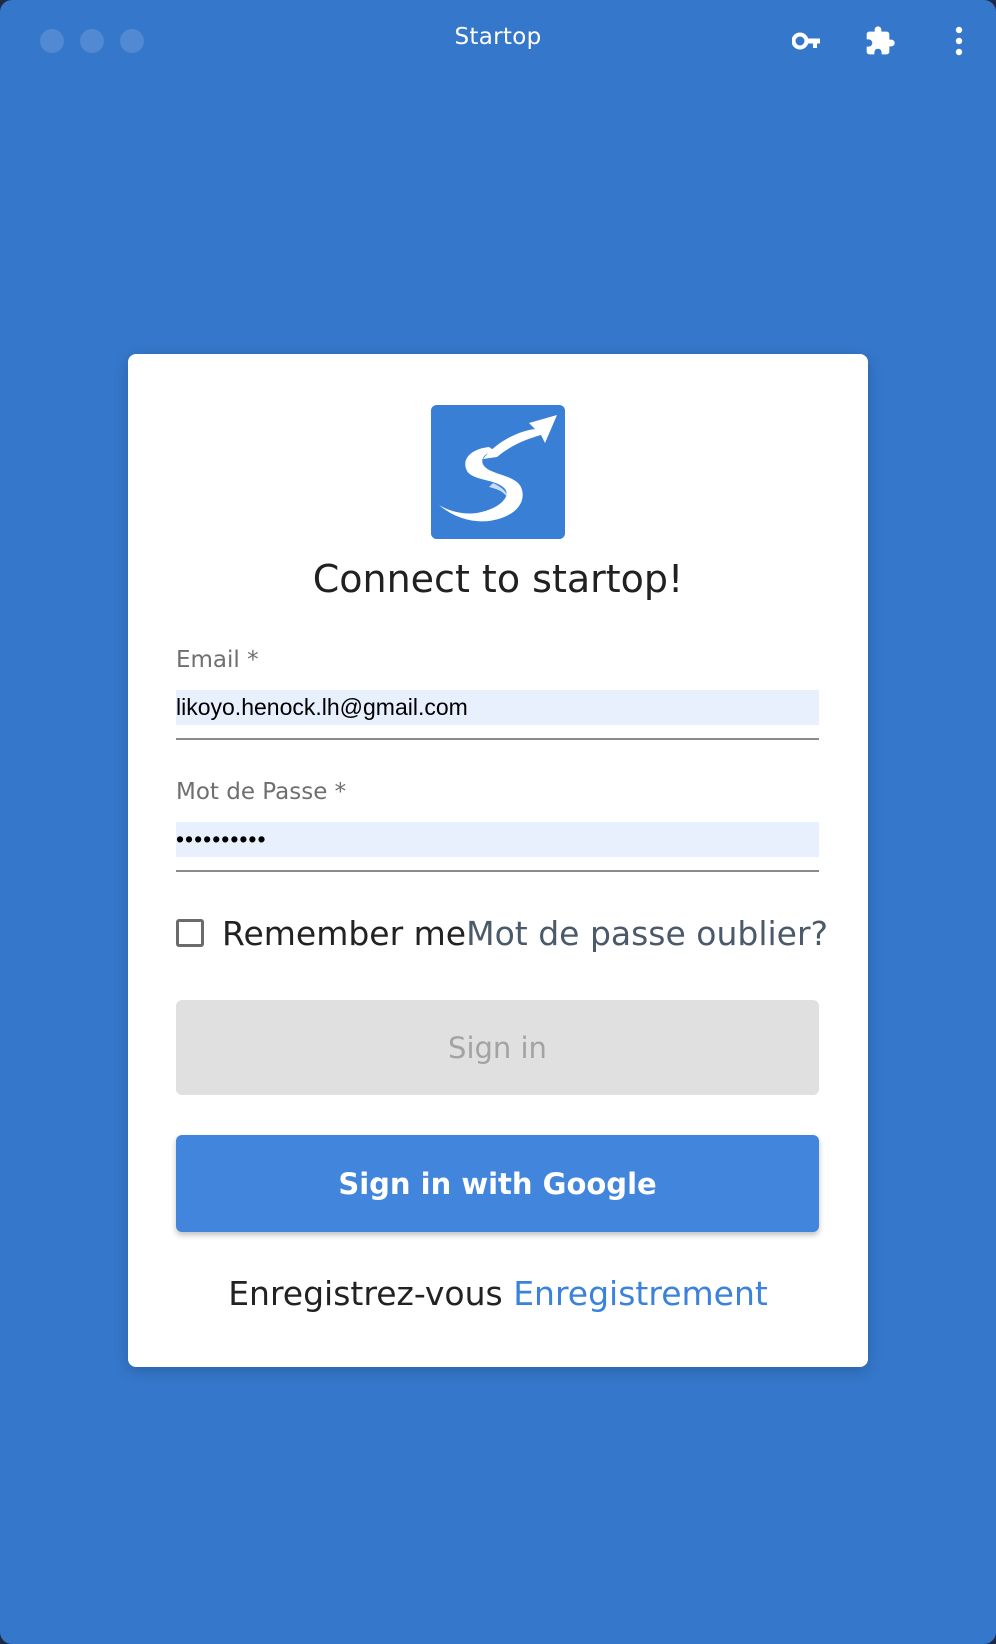  What do you see at coordinates (497, 707) in the screenshot?
I see `email-field` at bounding box center [497, 707].